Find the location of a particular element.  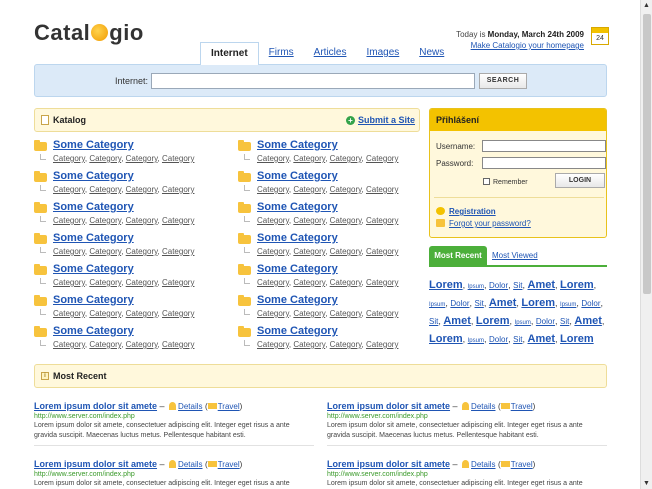

tab-most-recent: Most Recent is located at coordinates (458, 256).